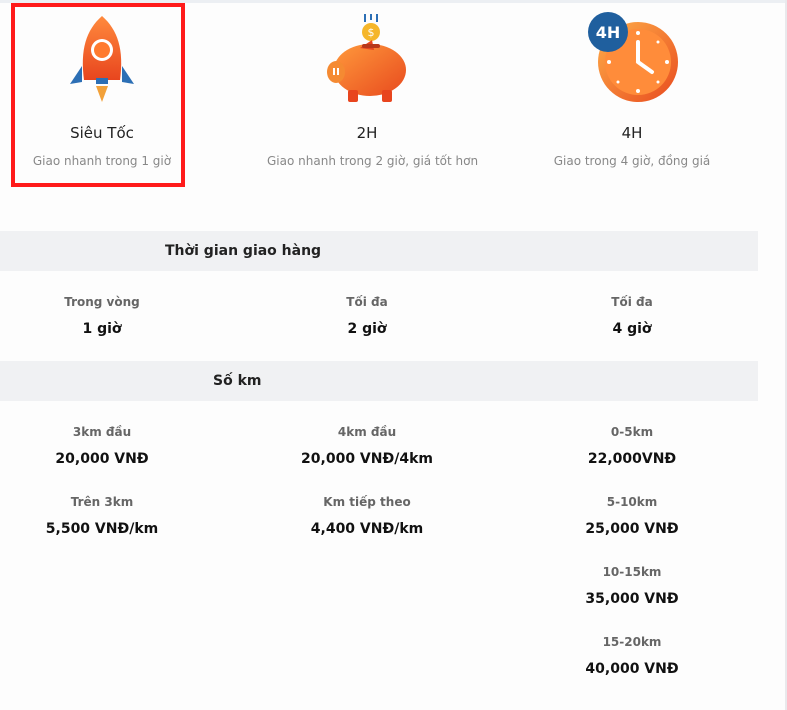 This screenshot has height=710, width=787. I want to click on cell-value: 35,000 VNĐ, so click(632, 599).